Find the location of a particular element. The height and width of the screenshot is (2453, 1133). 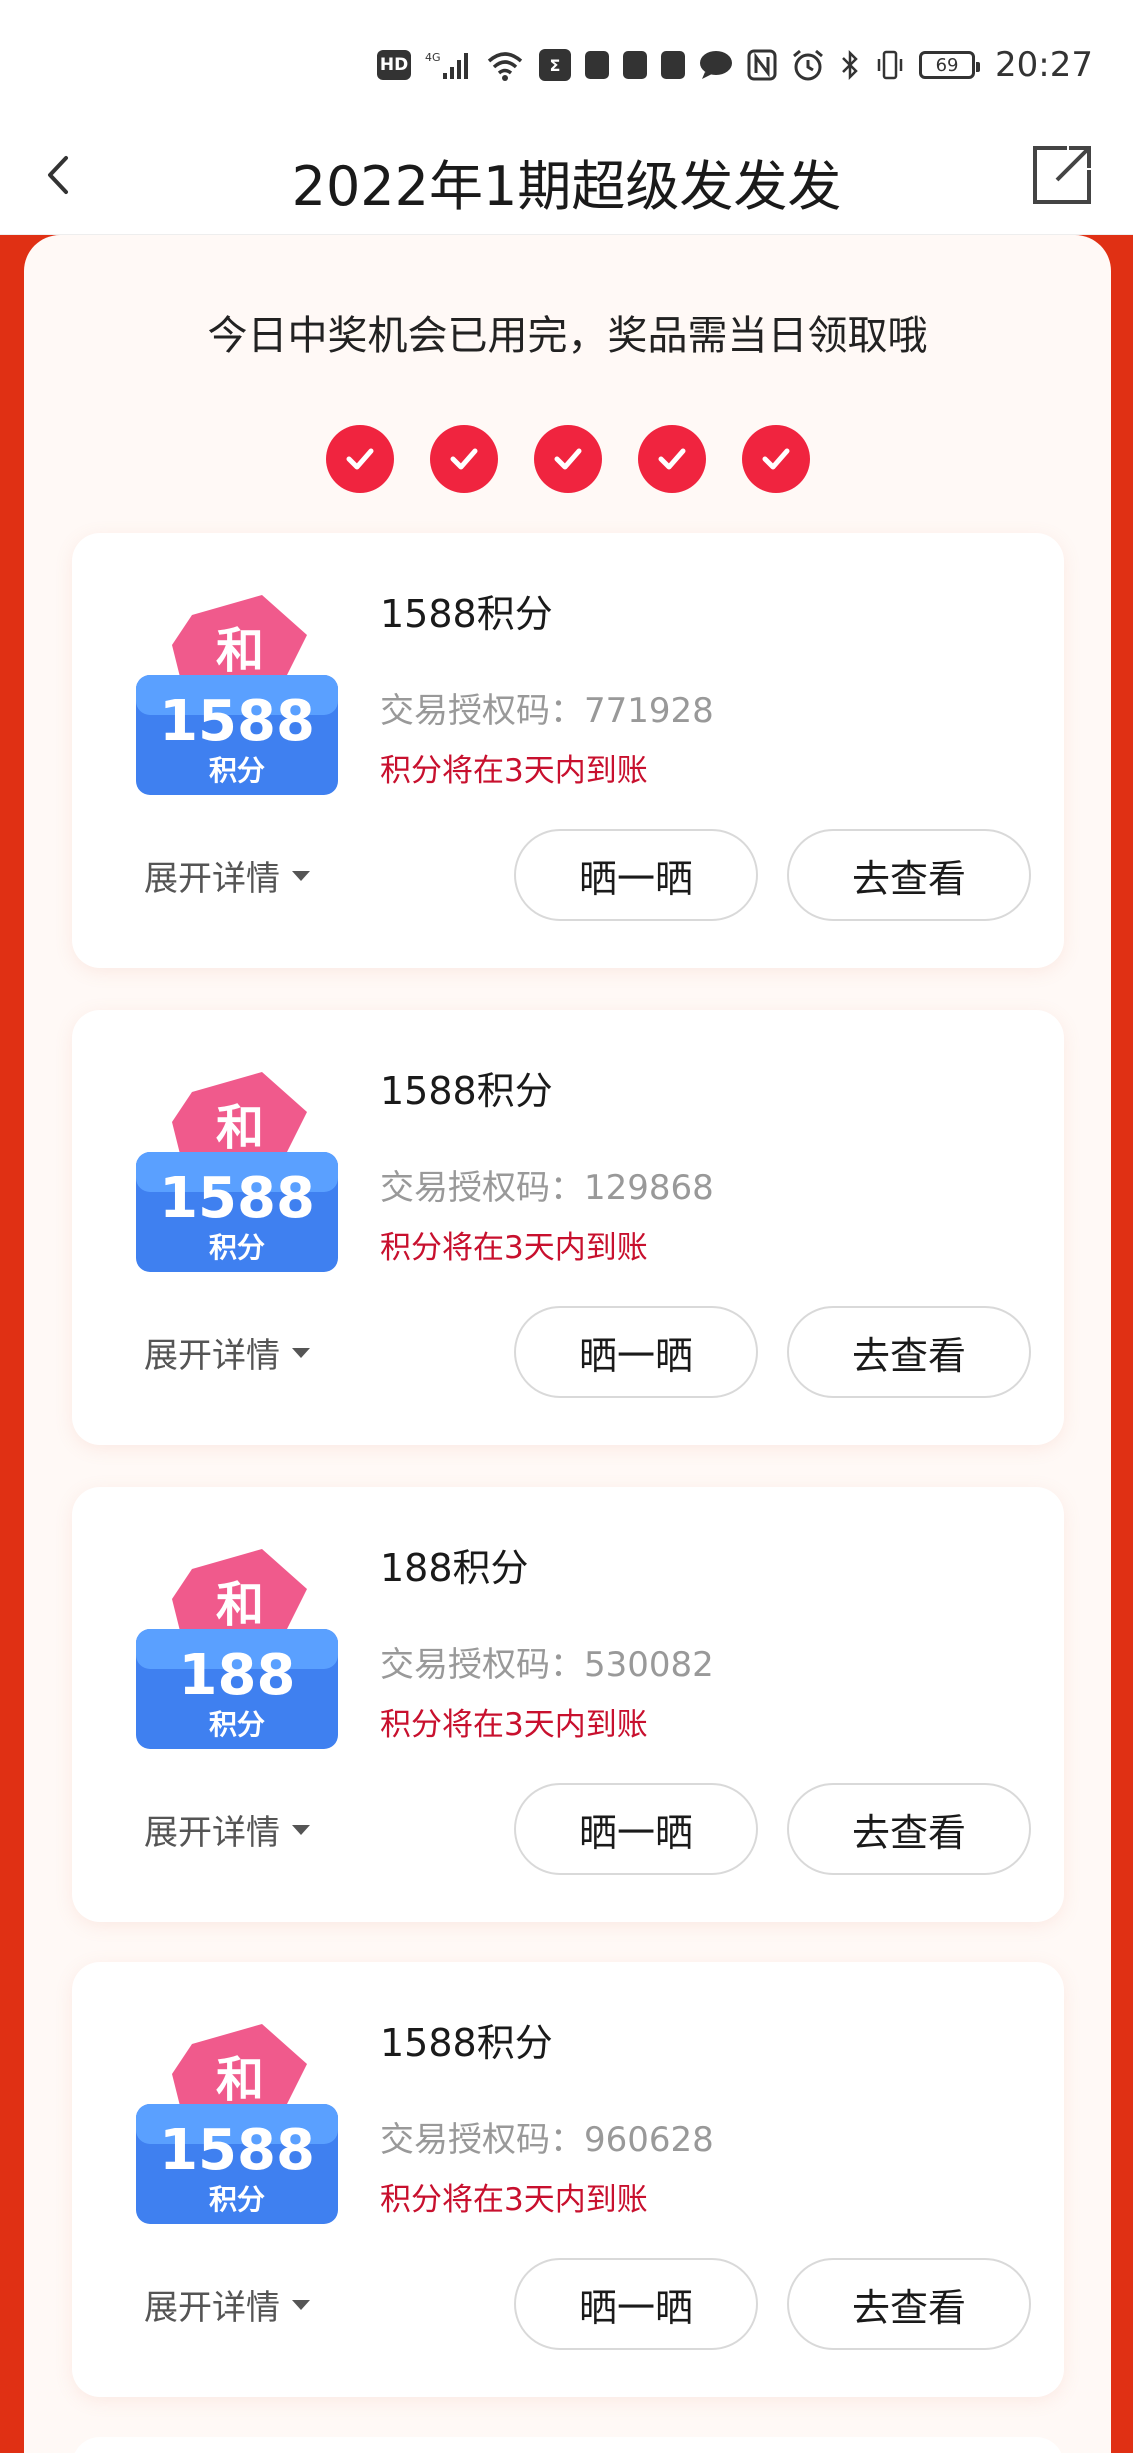

network-type-label: 4G is located at coordinates (433, 57).